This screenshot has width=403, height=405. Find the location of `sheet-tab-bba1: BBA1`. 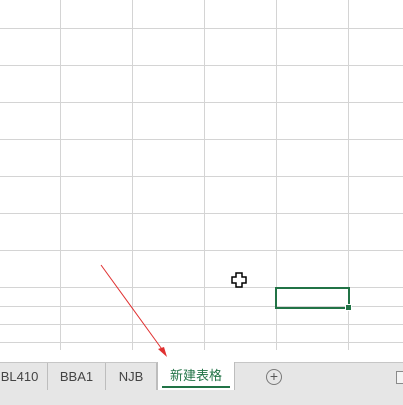

sheet-tab-bba1: BBA1 is located at coordinates (77, 376).